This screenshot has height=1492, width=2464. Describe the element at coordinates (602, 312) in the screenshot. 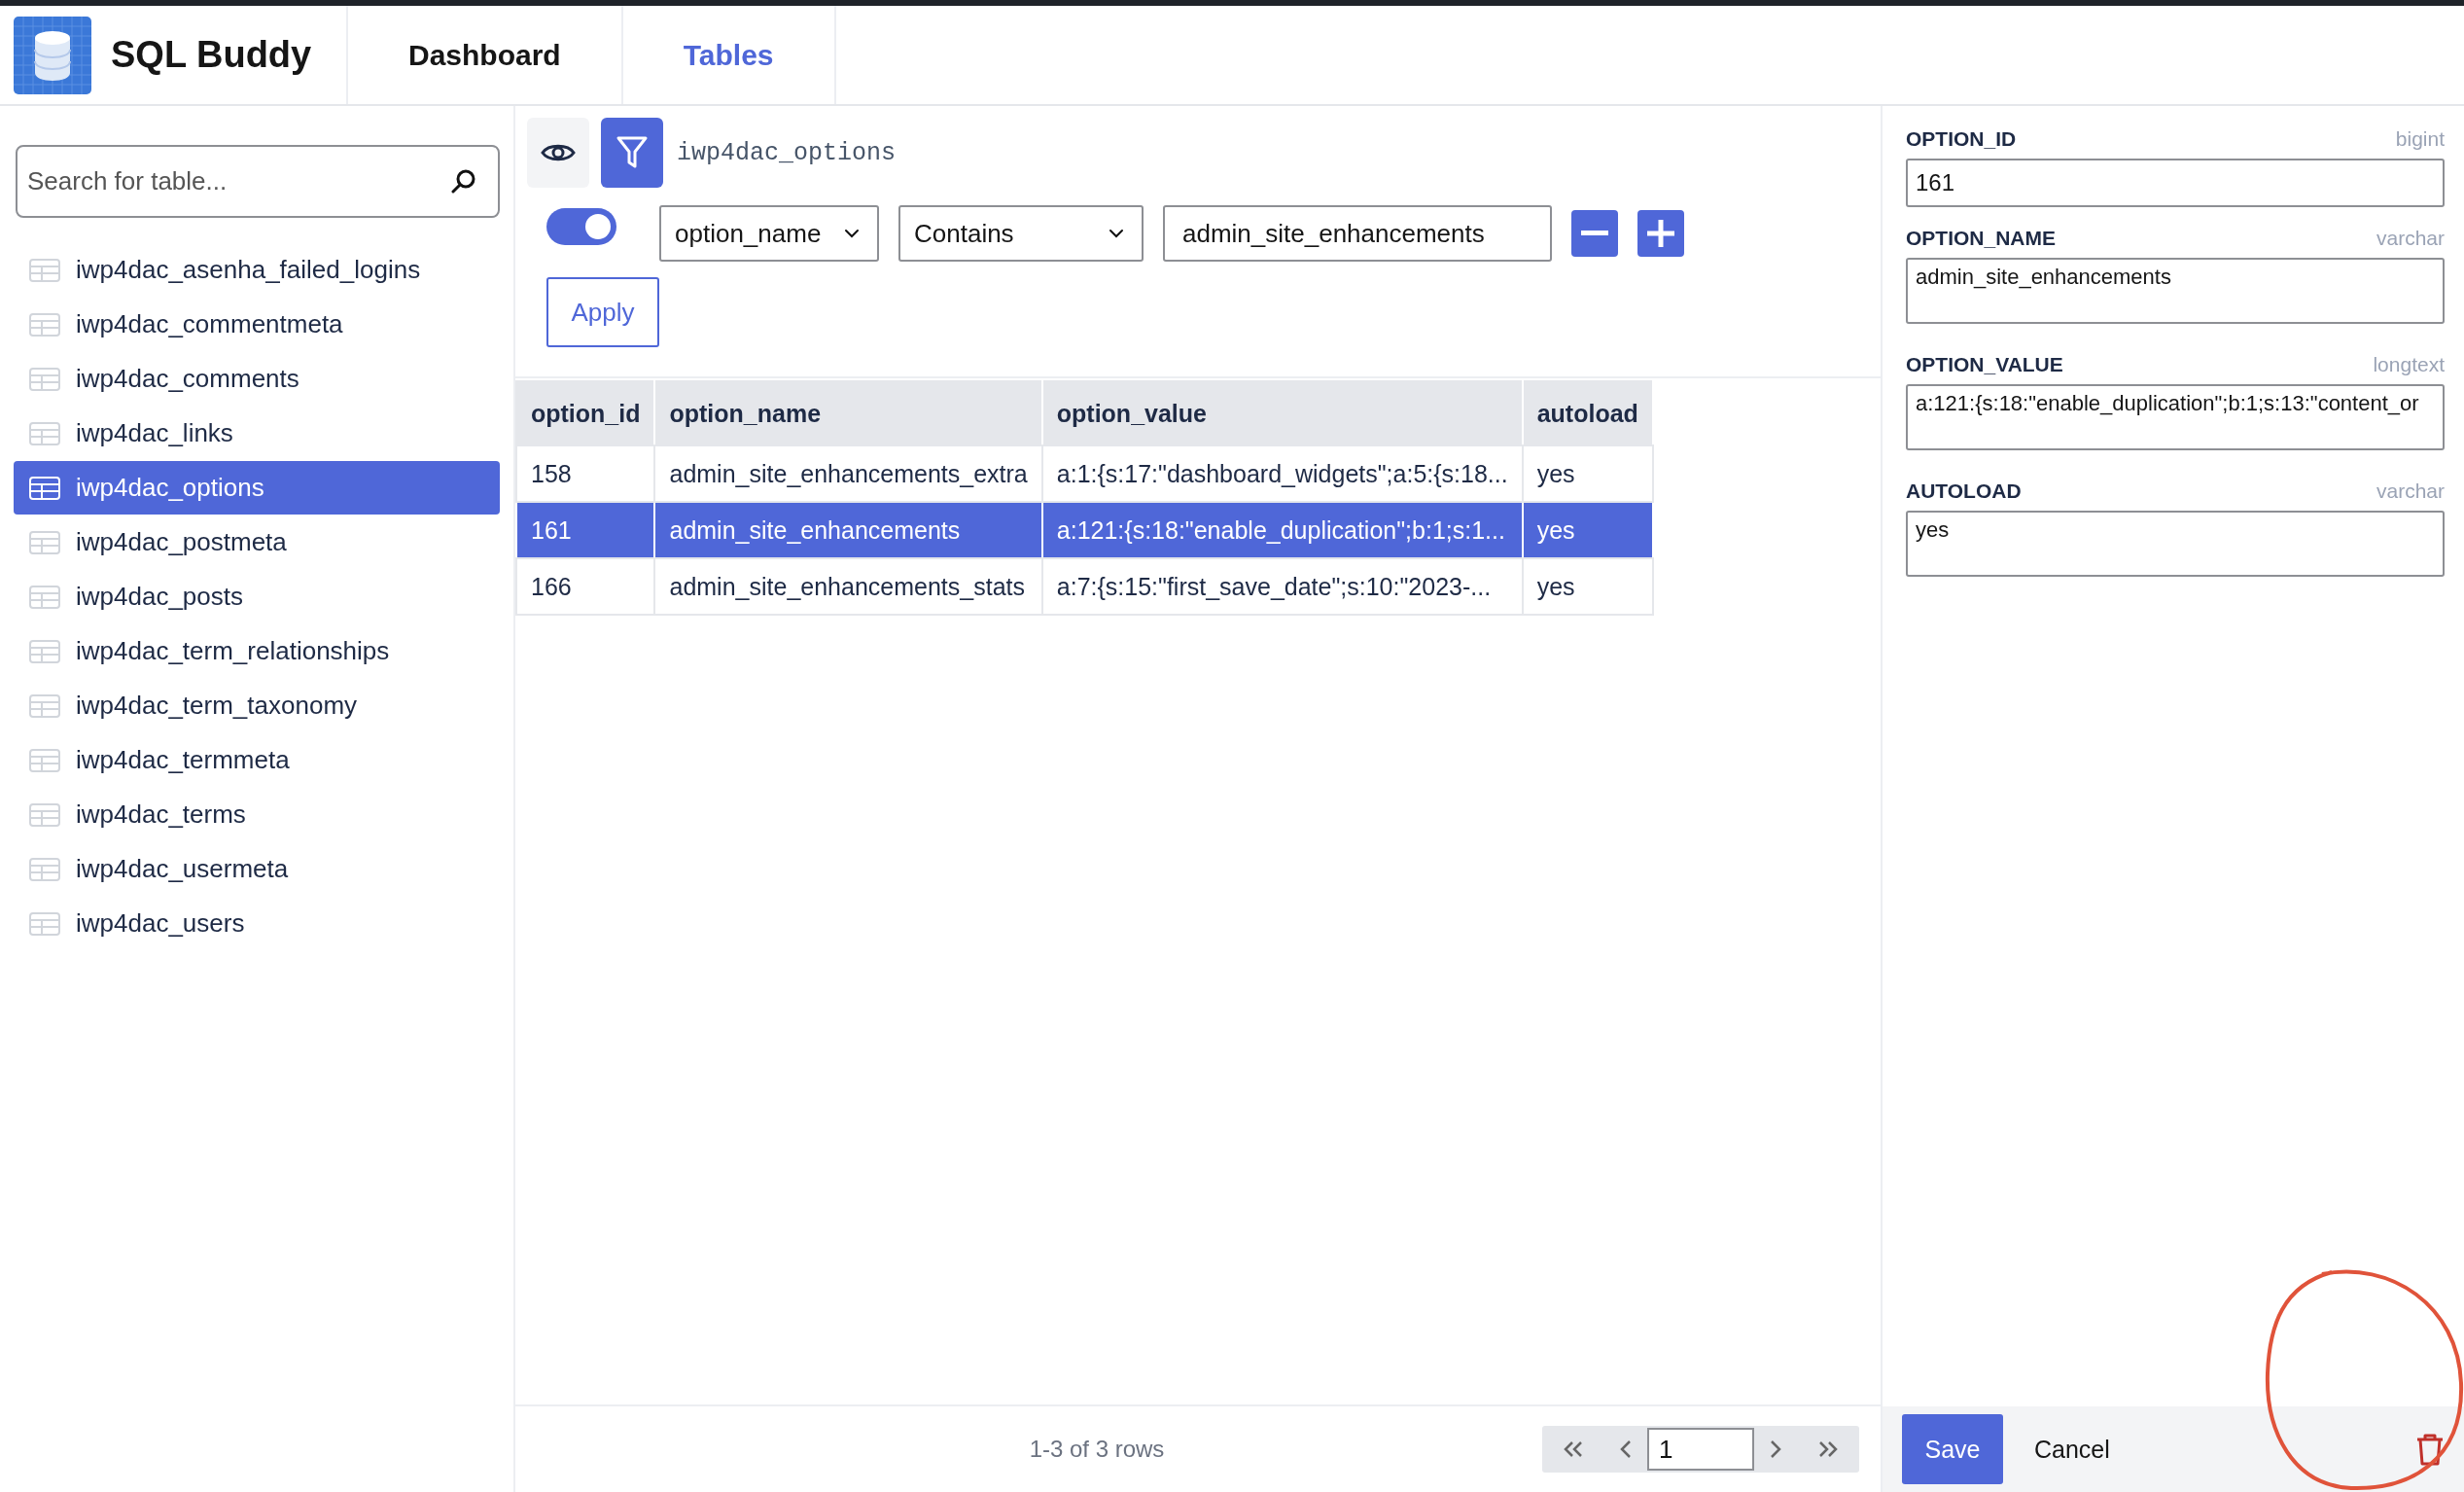

I see `apply-button: Apply` at that location.